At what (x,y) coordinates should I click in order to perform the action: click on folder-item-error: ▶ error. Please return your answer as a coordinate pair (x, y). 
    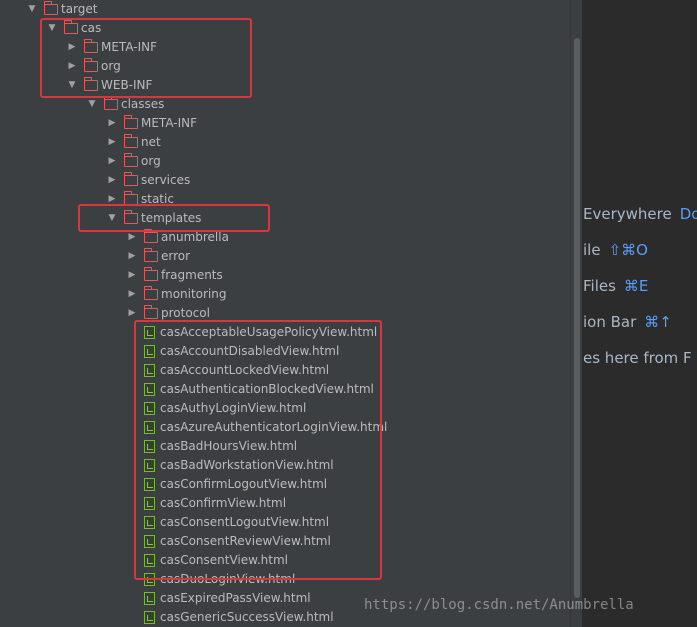
    Looking at the image, I should click on (158, 256).